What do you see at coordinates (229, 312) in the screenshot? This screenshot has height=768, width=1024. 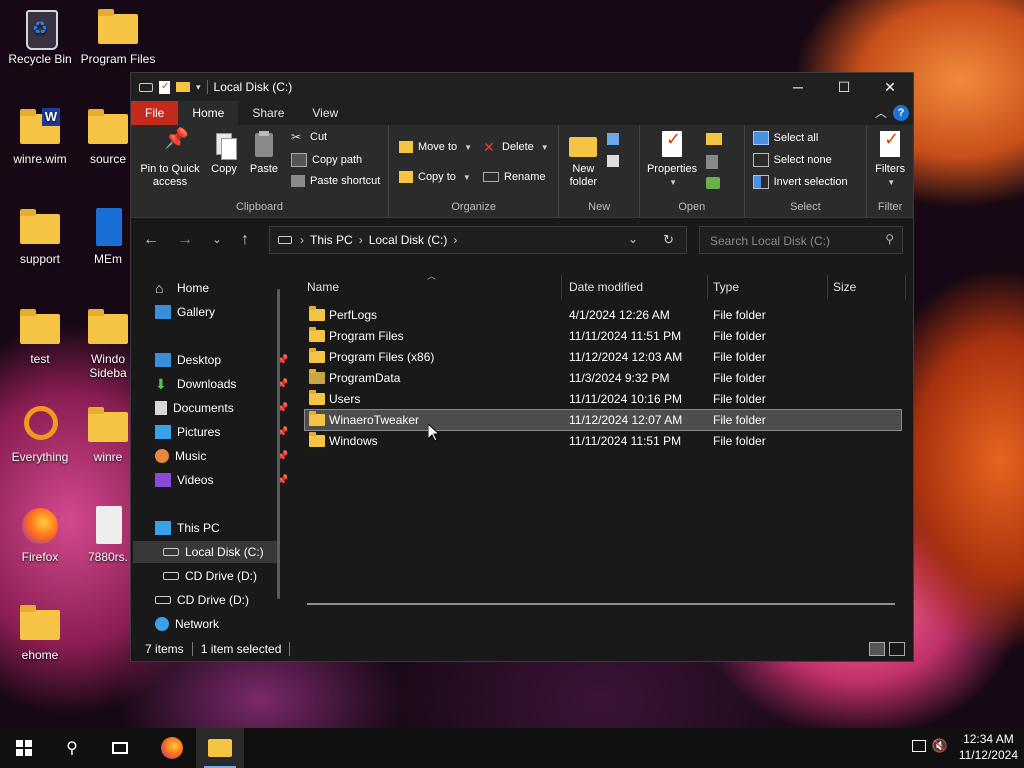 I see `nav-item-gallery: Gallery` at bounding box center [229, 312].